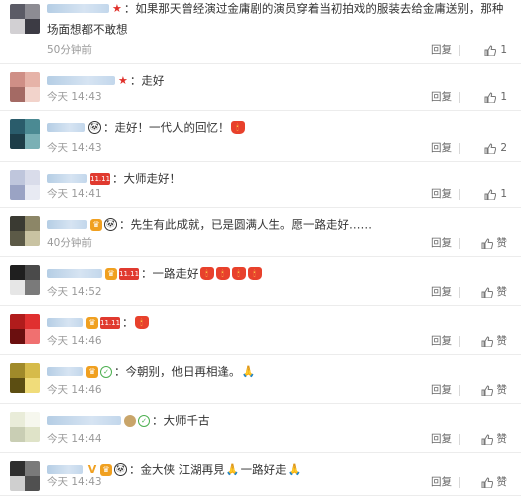 This screenshot has width=521, height=496. I want to click on comment-text: 大师走好！, so click(152, 178).